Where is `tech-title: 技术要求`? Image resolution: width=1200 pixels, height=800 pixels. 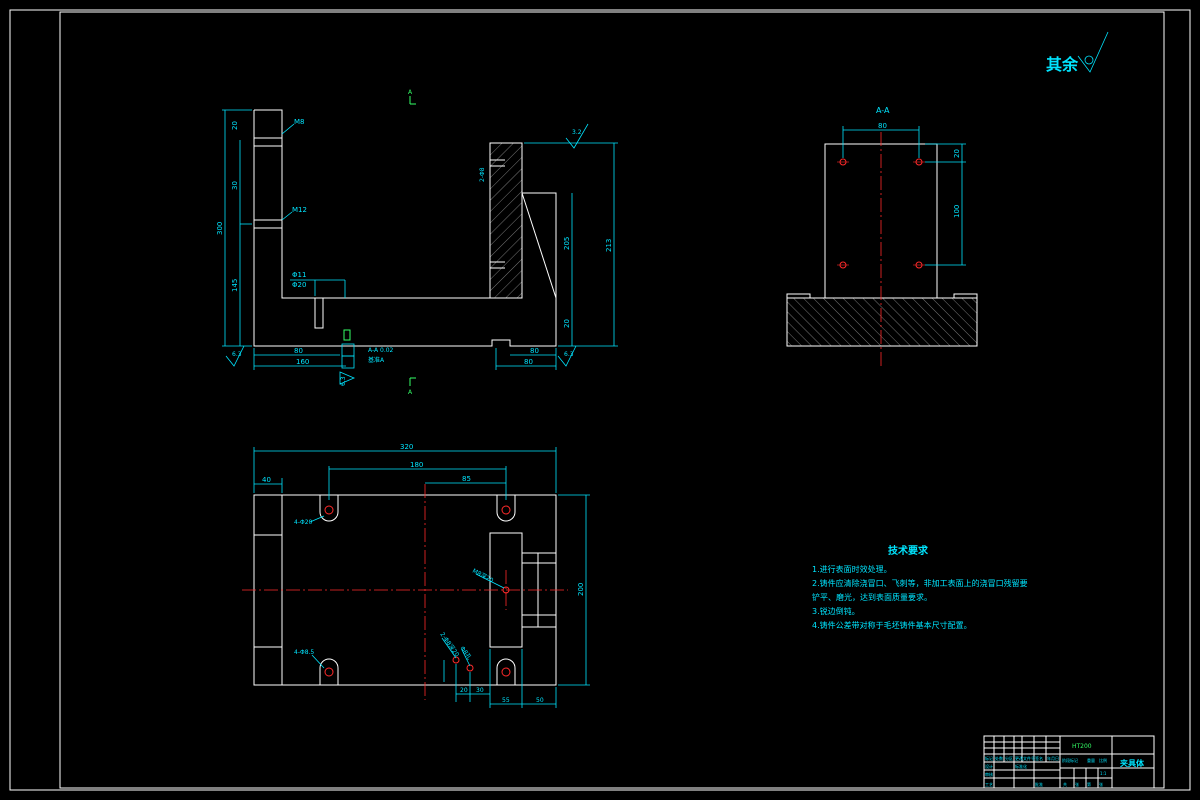
tech-title: 技术要求 is located at coordinates (908, 550).